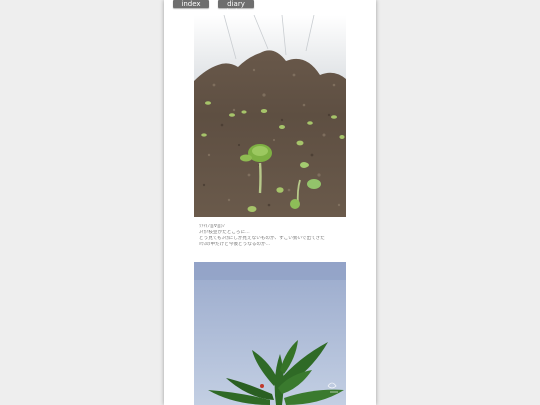 Image resolution: width=540 pixels, height=405 pixels. What do you see at coordinates (270, 333) in the screenshot?
I see `plant-sky-photo` at bounding box center [270, 333].